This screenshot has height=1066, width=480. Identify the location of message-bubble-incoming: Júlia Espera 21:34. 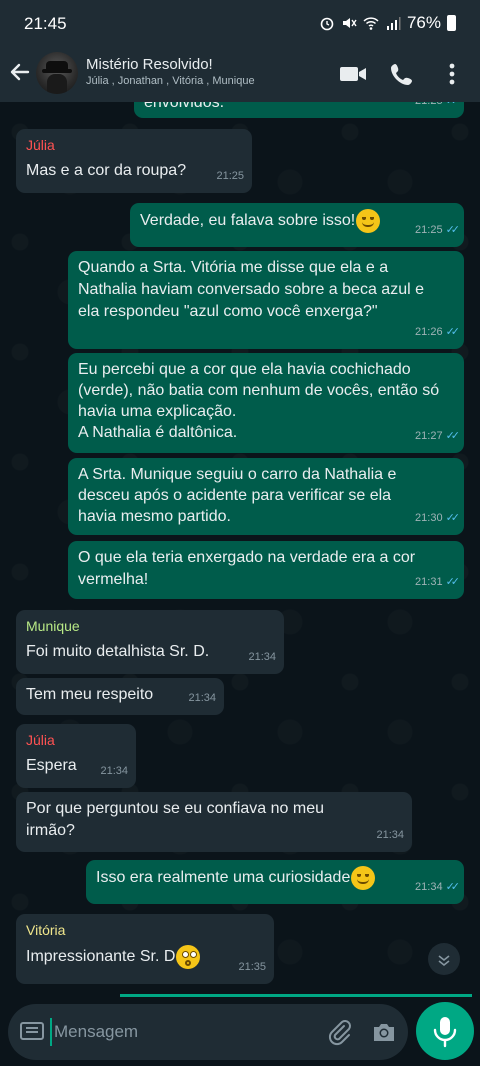
(76, 756).